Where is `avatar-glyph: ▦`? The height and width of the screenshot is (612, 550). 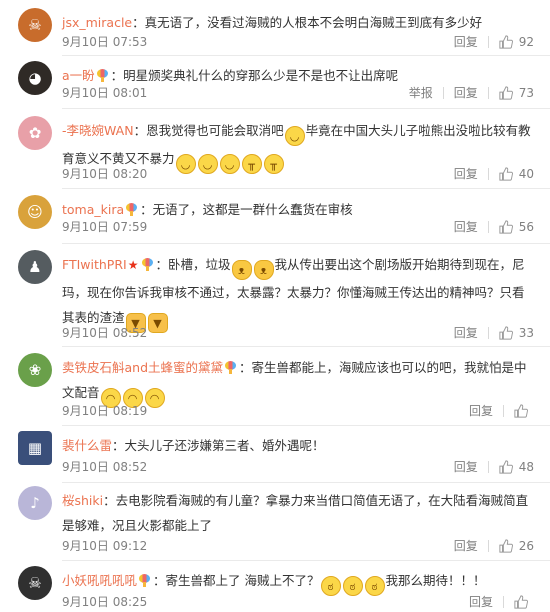
avatar-glyph: ▦ is located at coordinates (35, 448).